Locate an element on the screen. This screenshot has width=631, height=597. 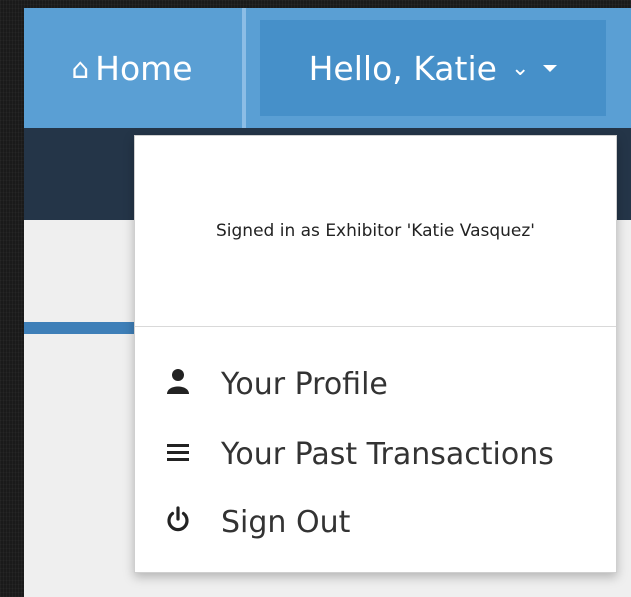
list-icon is located at coordinates (178, 454).